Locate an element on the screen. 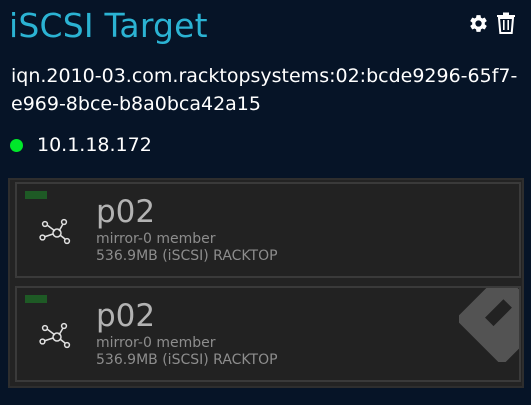 The width and height of the screenshot is (531, 405). target-ip: 10.1.18.172 is located at coordinates (94, 145).